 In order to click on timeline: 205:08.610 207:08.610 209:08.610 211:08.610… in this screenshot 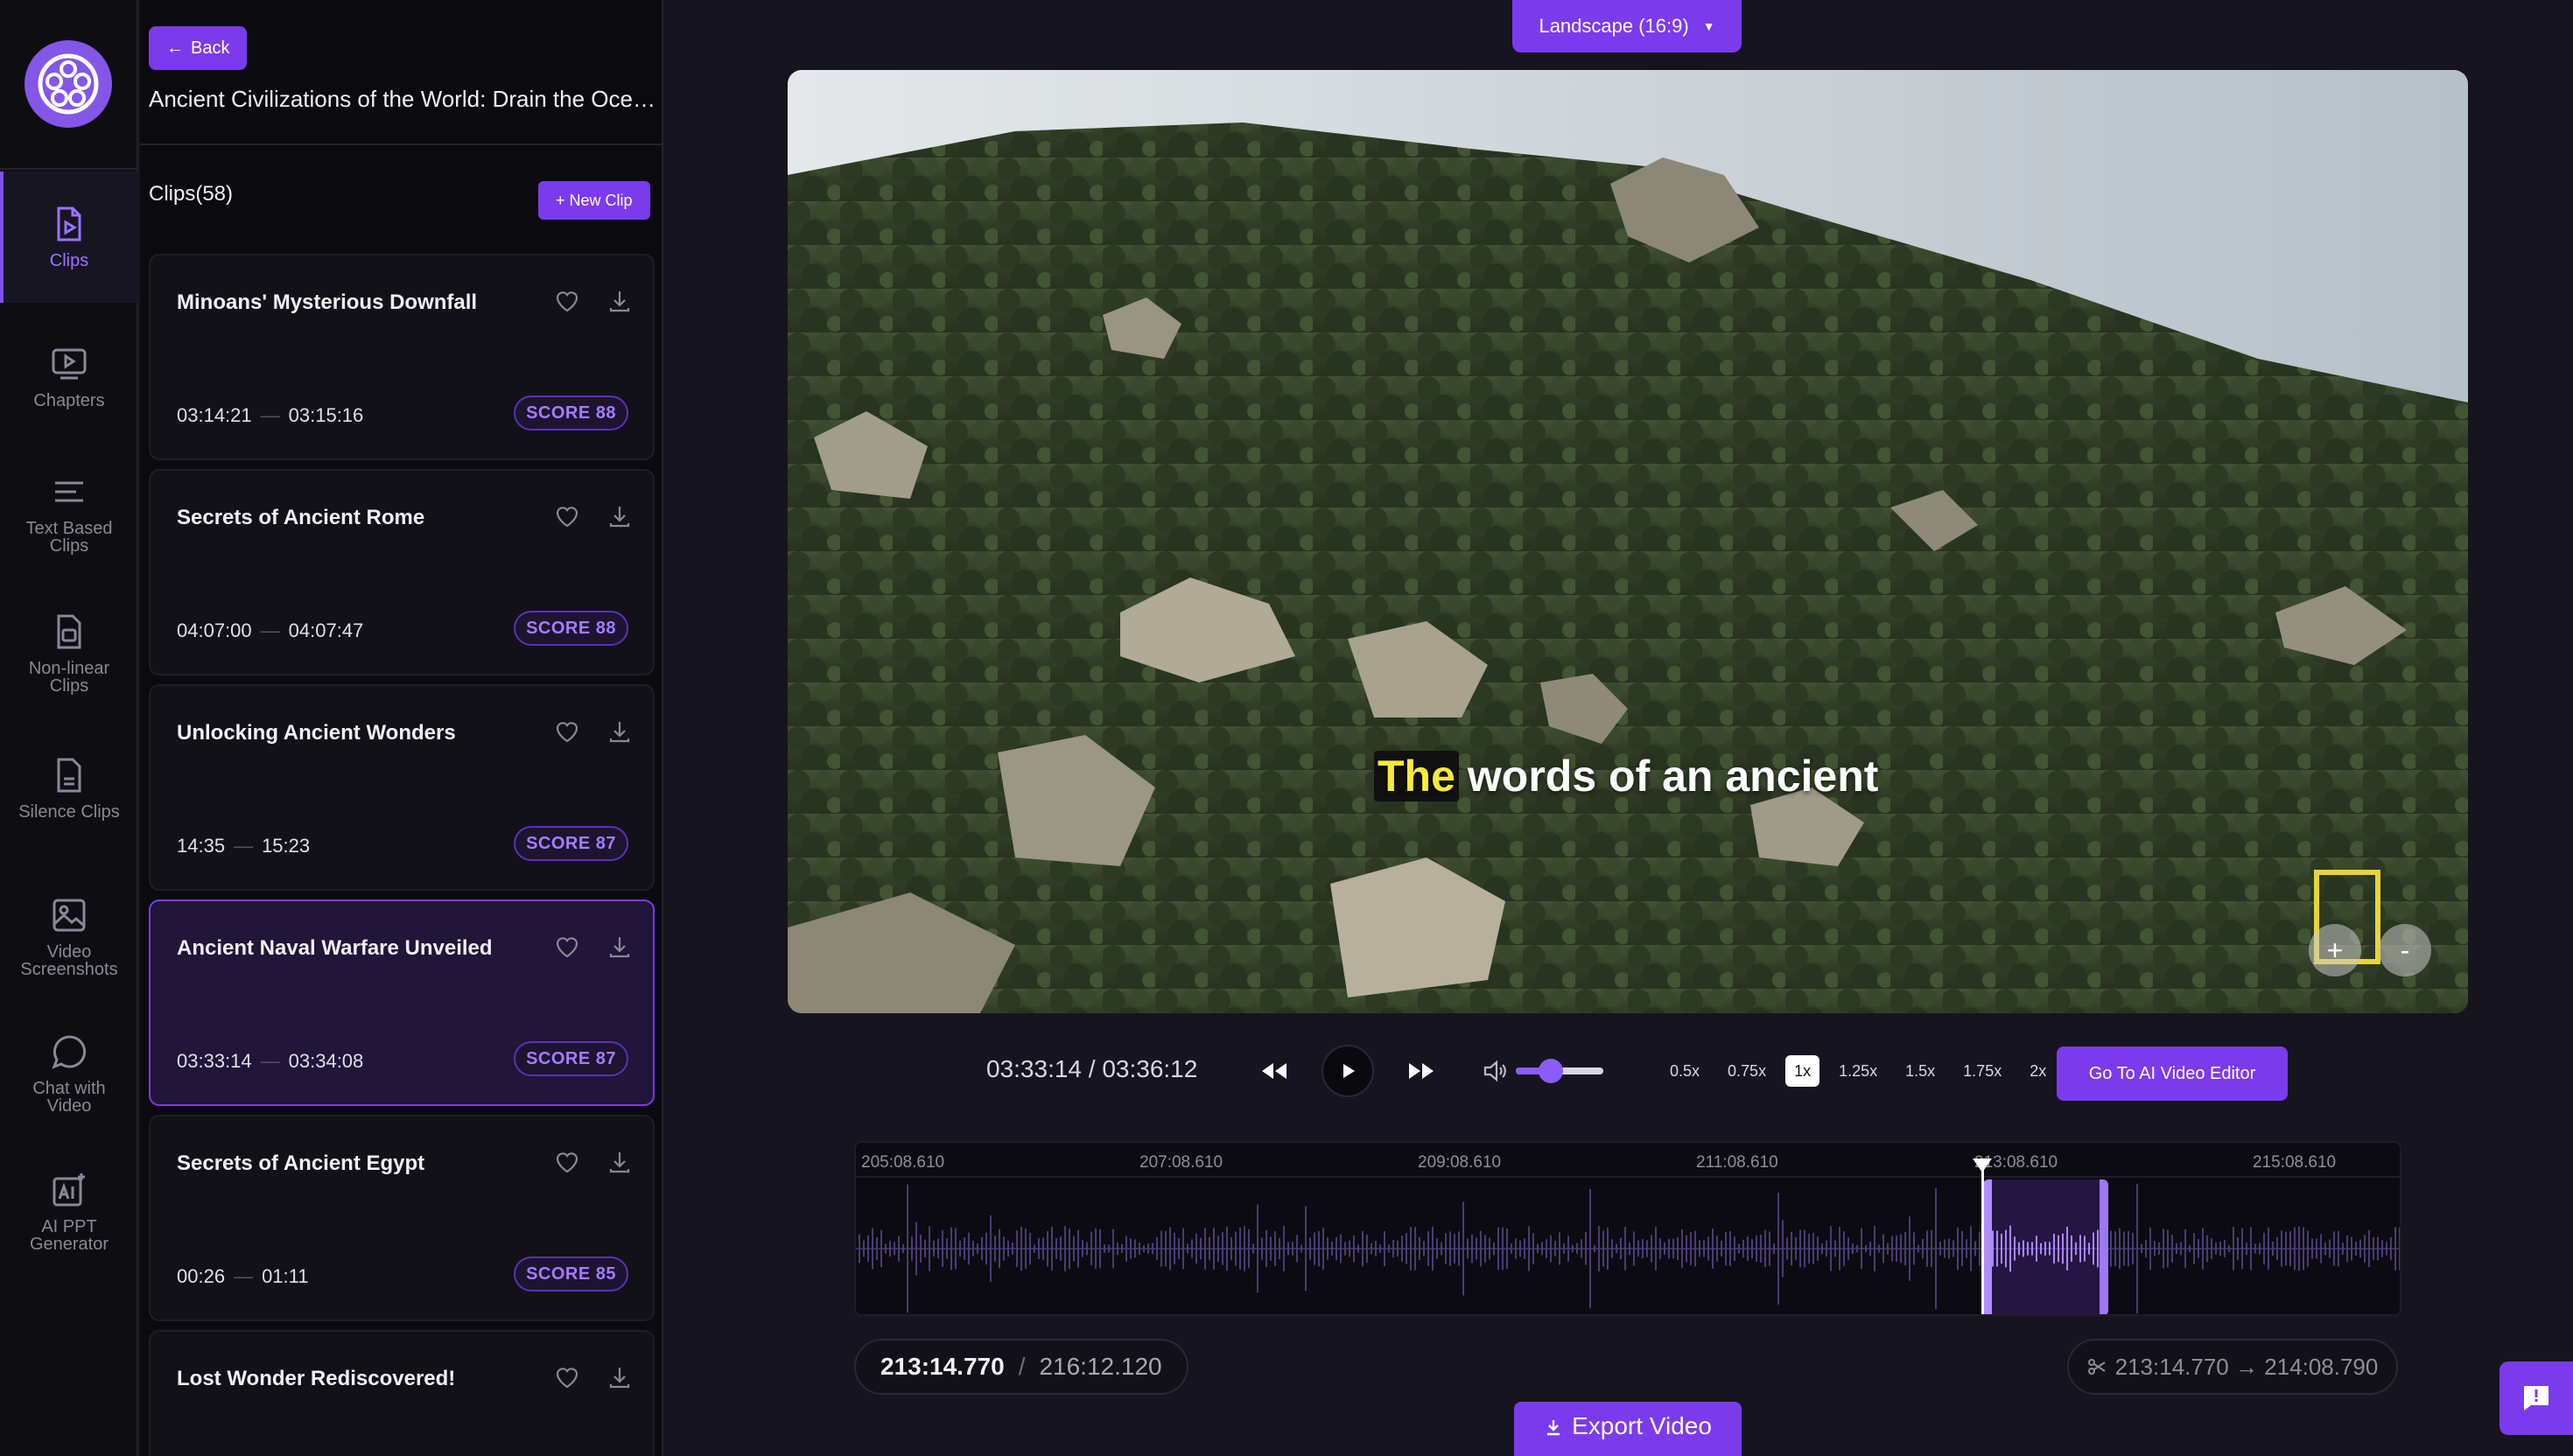, I will do `click(1627, 1228)`.